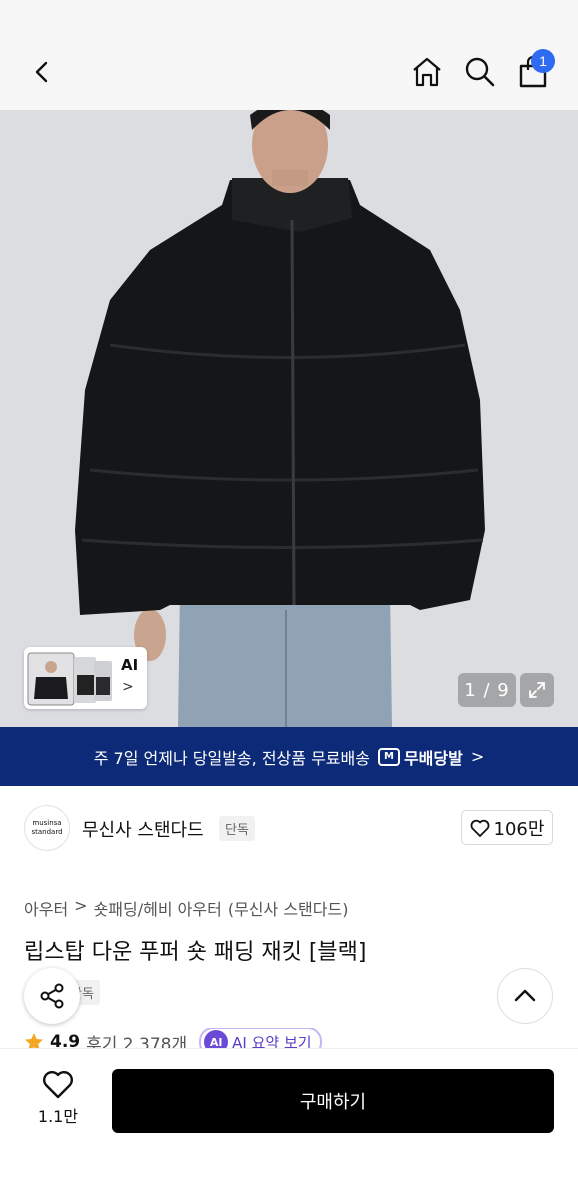 The height and width of the screenshot is (1200, 578). I want to click on cart-button: 1, so click(533, 71).